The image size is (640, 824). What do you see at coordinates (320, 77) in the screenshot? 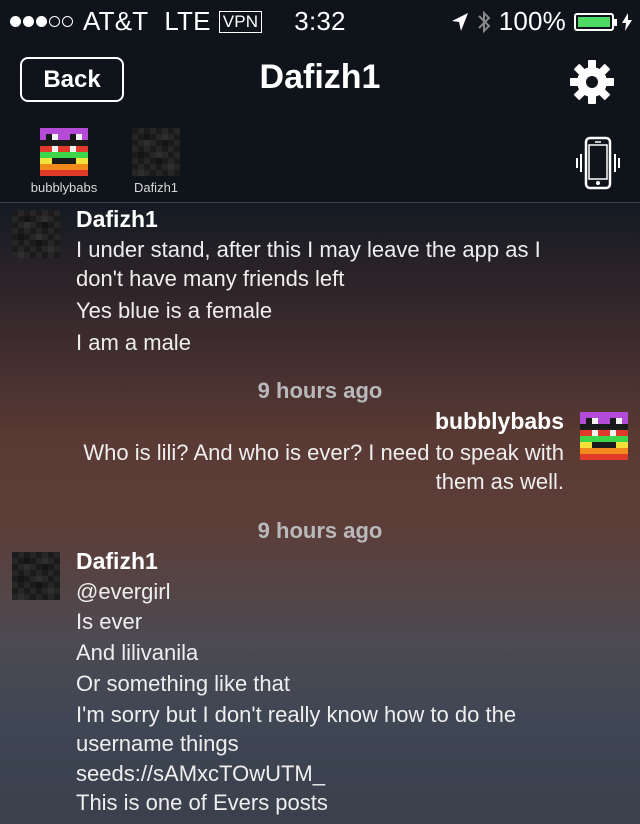
I see `page-title: Dafizh1` at bounding box center [320, 77].